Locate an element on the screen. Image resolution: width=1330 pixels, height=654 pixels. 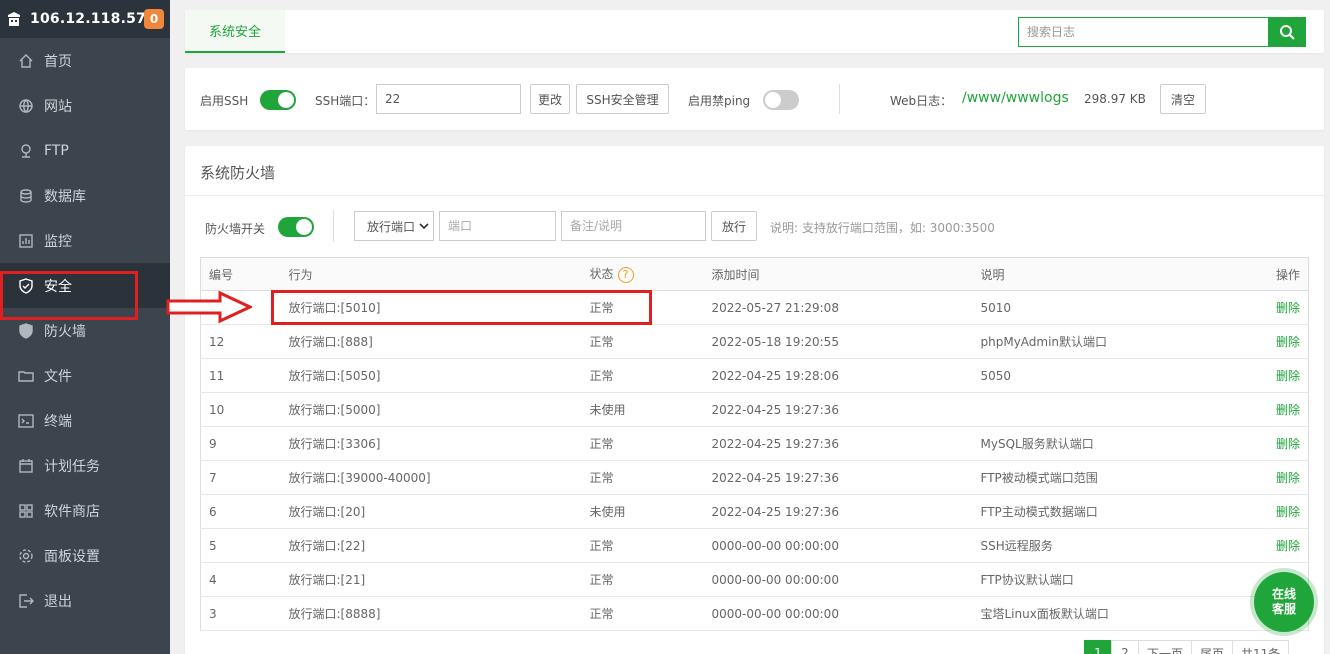
chat-line-2: 客服 is located at coordinates (1283, 609).